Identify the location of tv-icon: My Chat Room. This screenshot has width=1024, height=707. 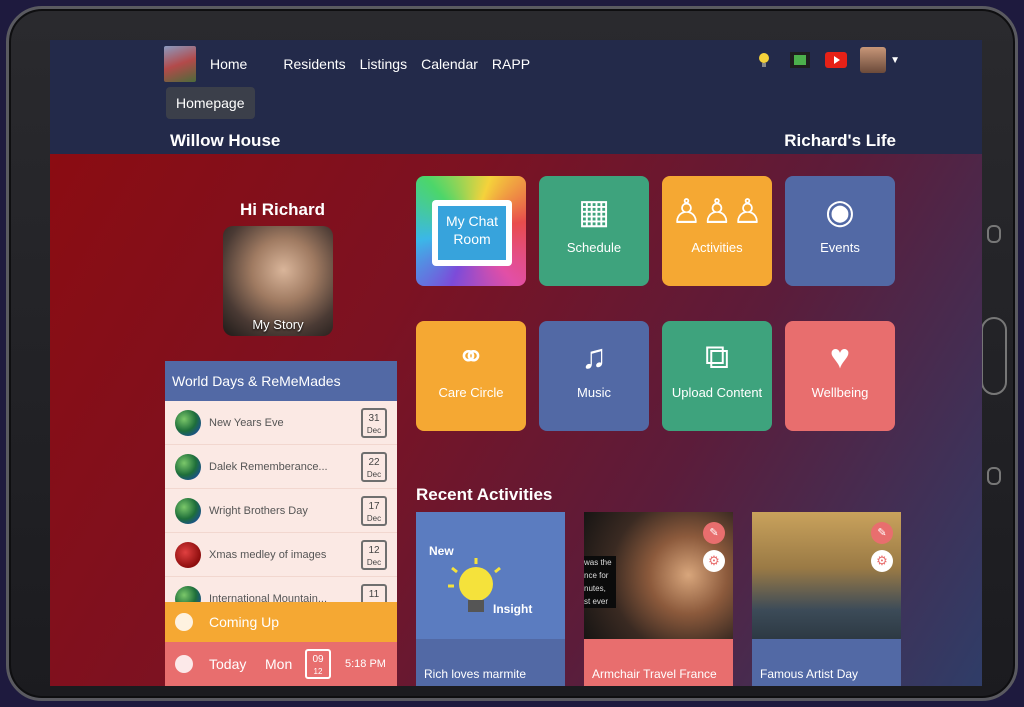
(472, 233).